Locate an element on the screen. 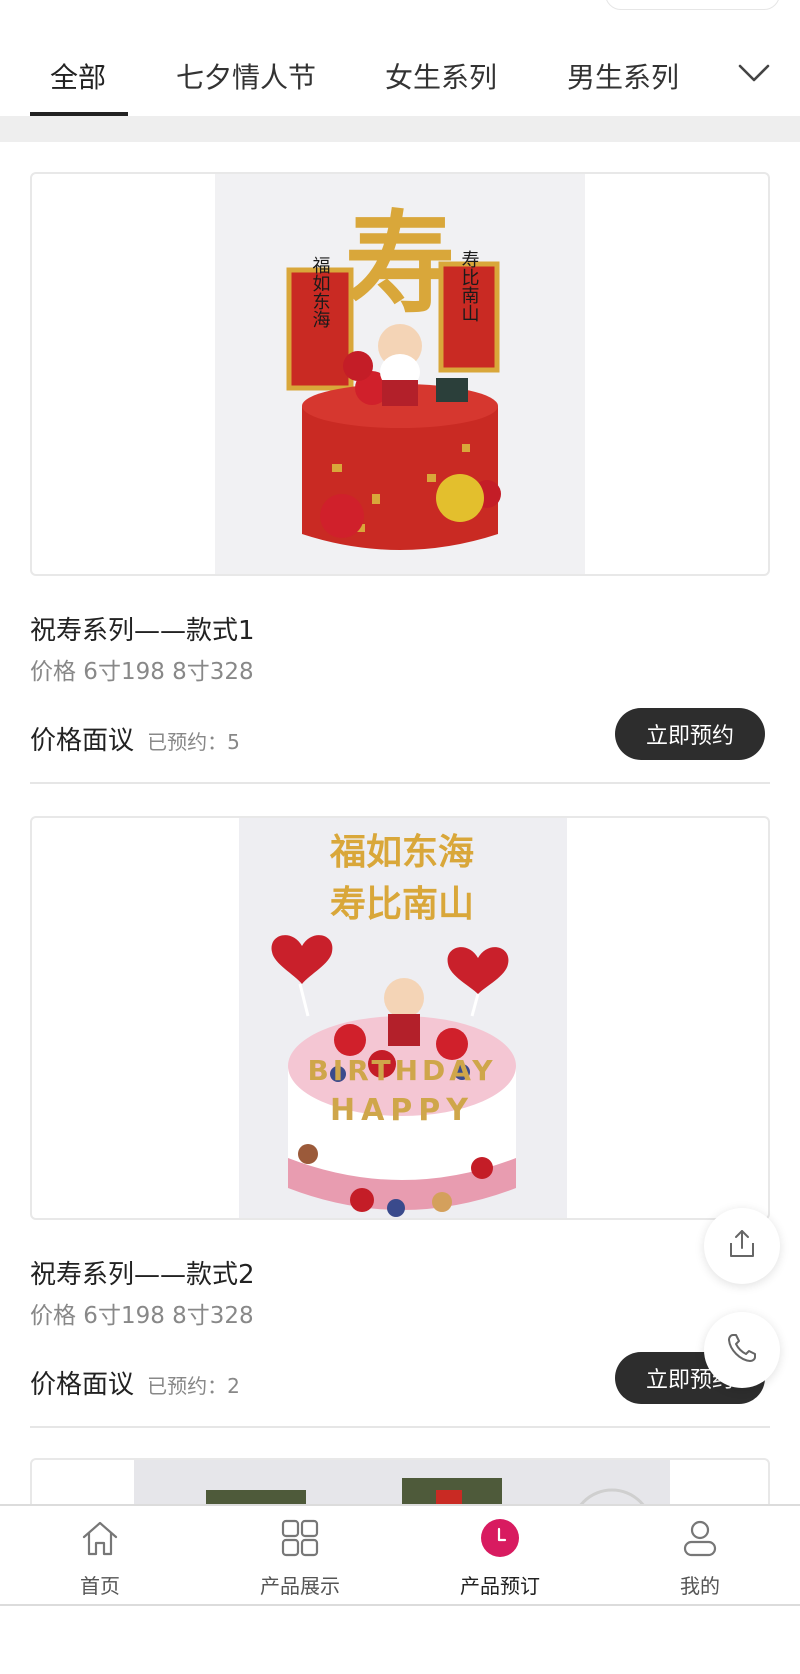 This screenshot has height=1674, width=800. bottom-safe-area is located at coordinates (400, 1640).